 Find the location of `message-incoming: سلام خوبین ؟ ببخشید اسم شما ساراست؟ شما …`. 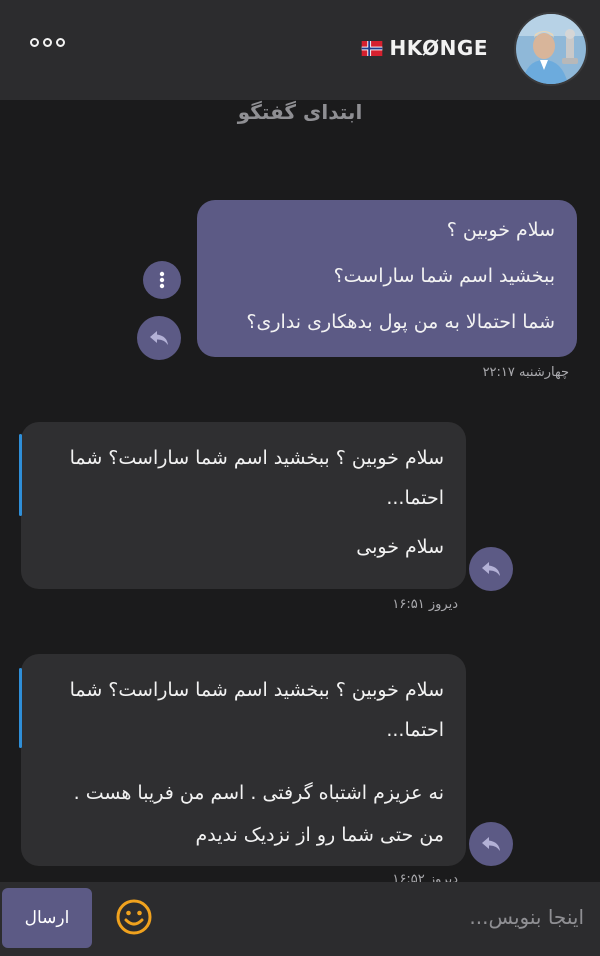

message-incoming: سلام خوبین ؟ ببخشید اسم شما ساراست؟ شما … is located at coordinates (242, 505).